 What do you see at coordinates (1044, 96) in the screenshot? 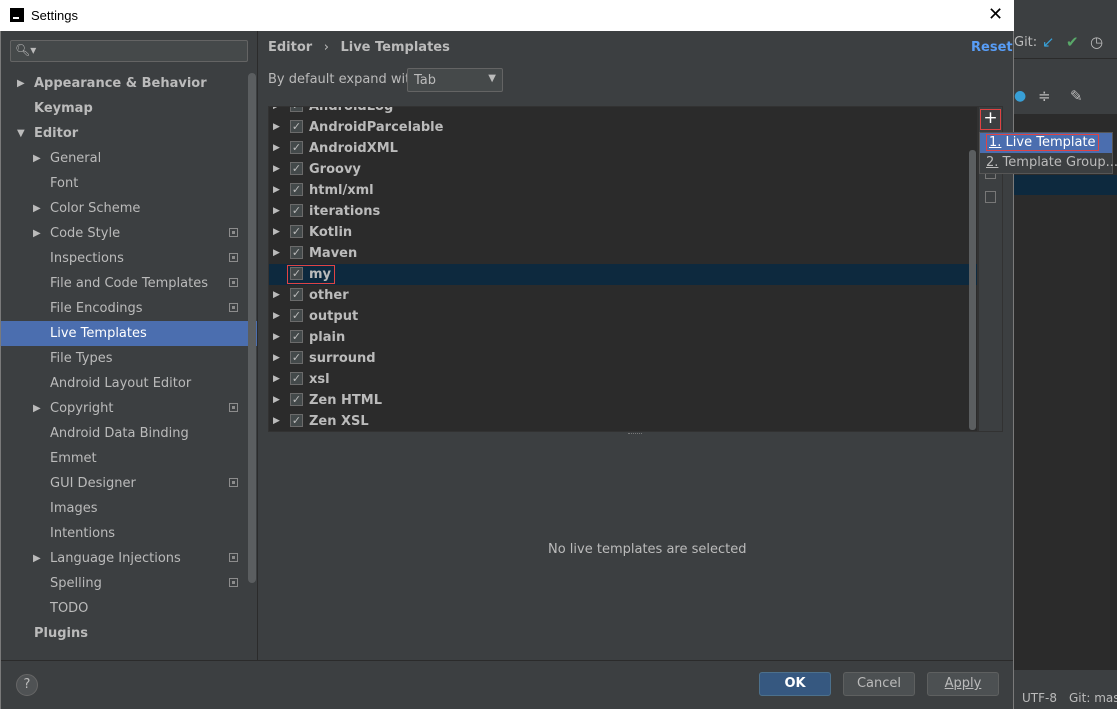
I see `collapse-icon: ≑` at bounding box center [1044, 96].